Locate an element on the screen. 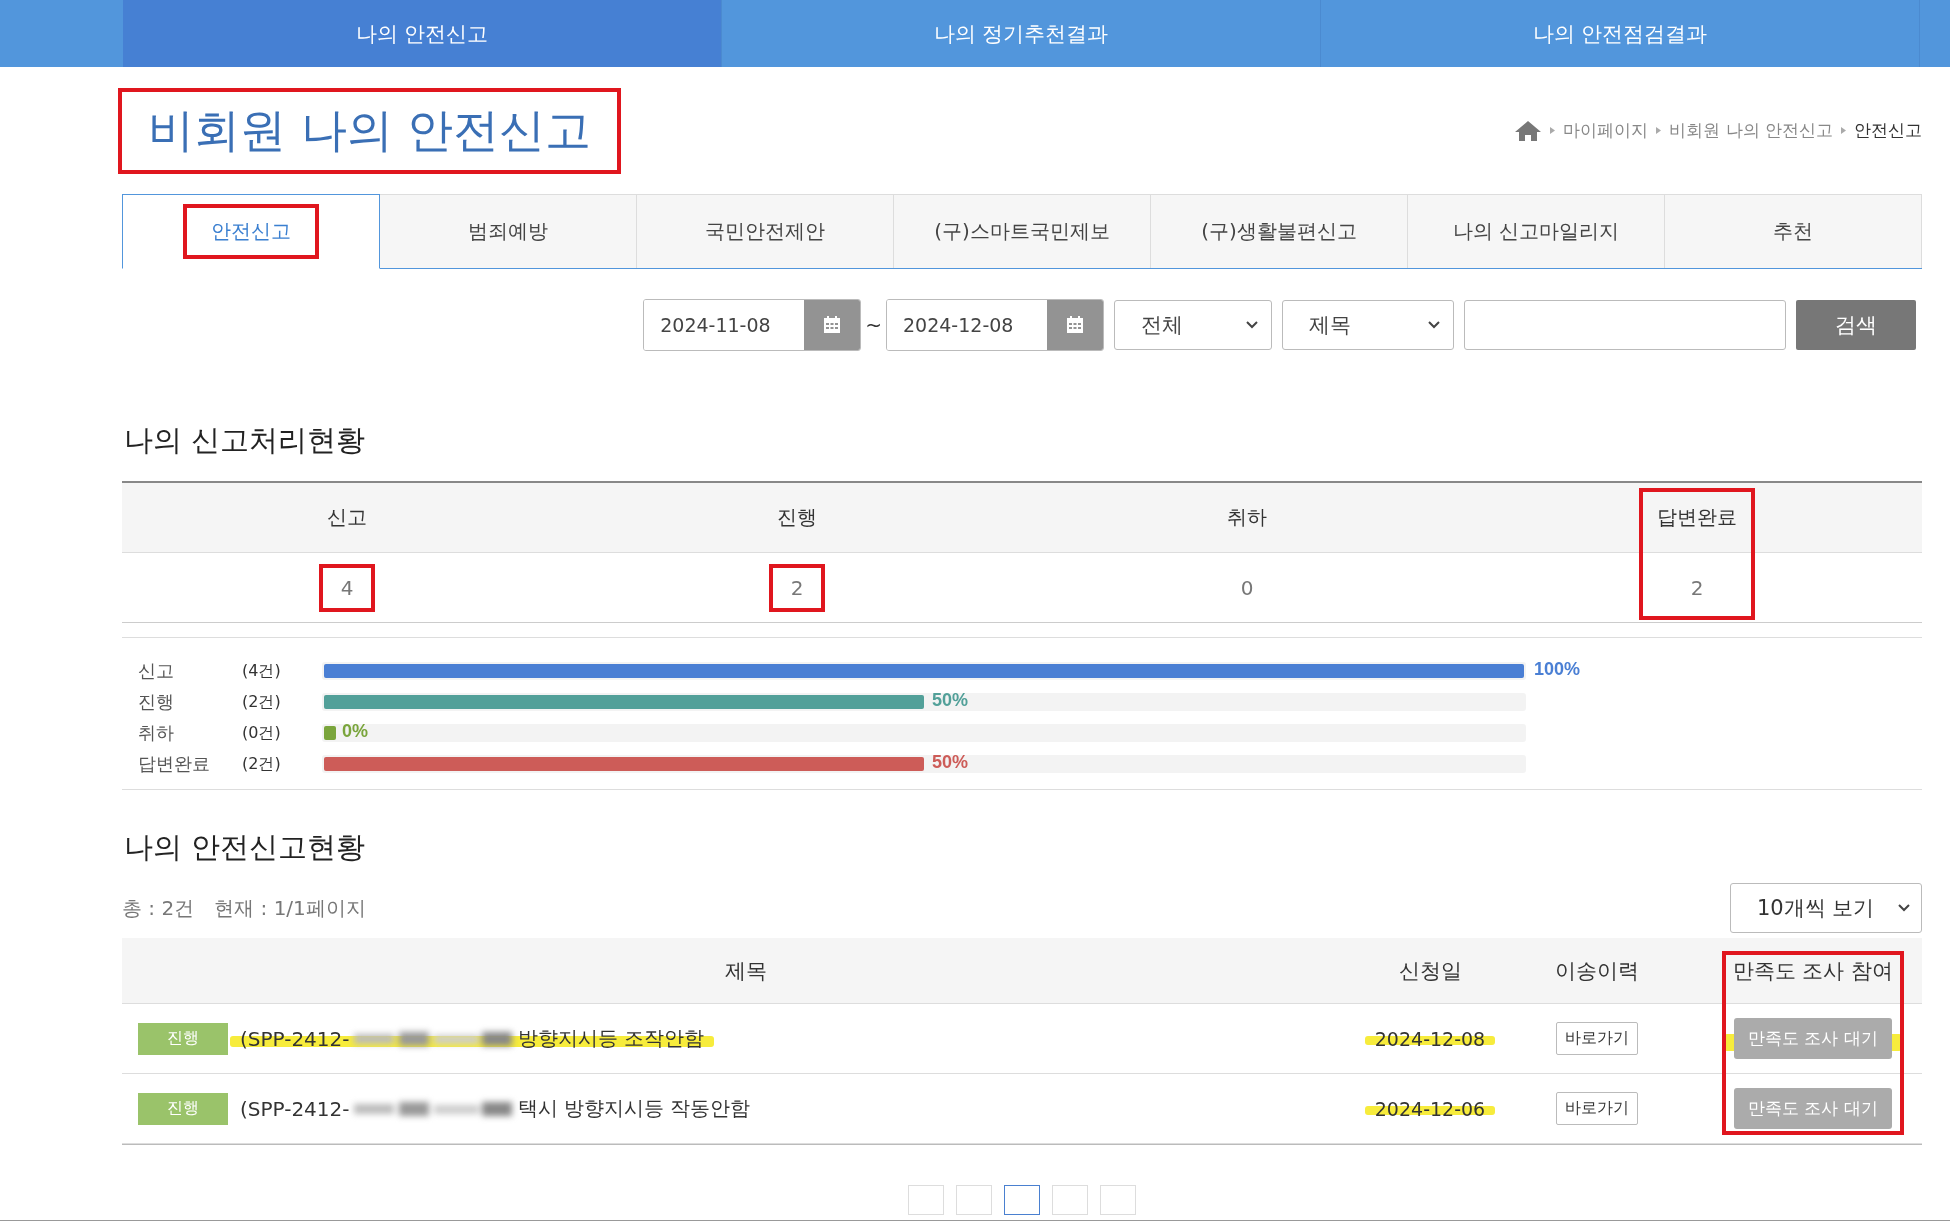  percent-label: 100% is located at coordinates (1557, 669).